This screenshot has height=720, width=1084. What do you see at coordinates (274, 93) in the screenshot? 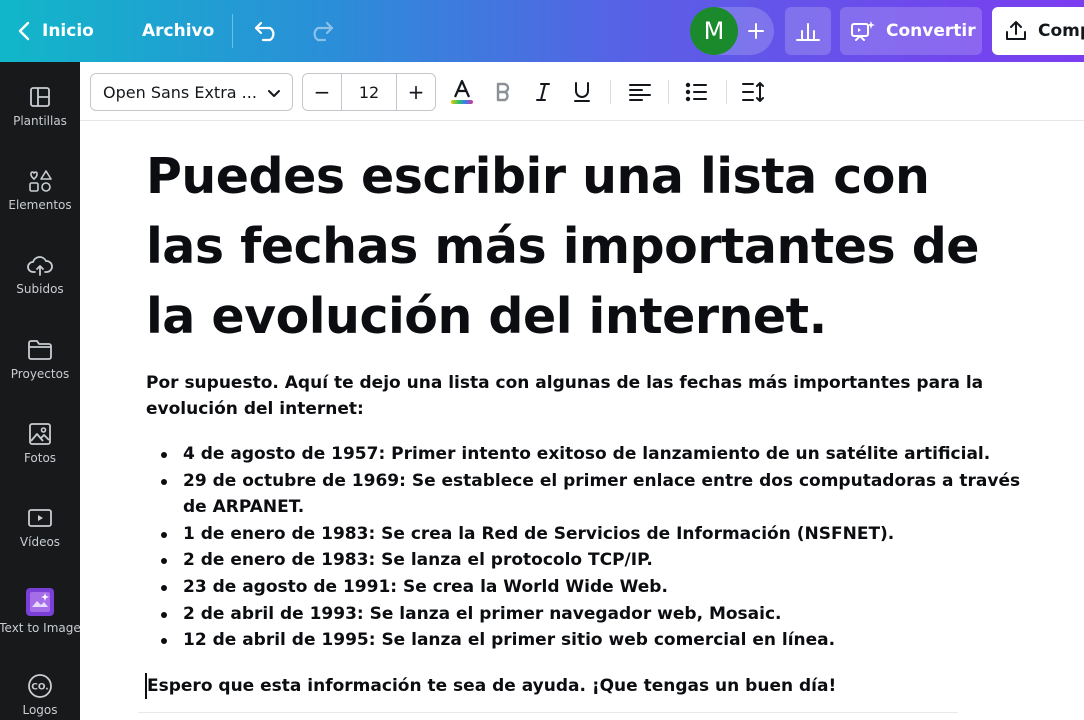
I see `chevron-down-icon` at bounding box center [274, 93].